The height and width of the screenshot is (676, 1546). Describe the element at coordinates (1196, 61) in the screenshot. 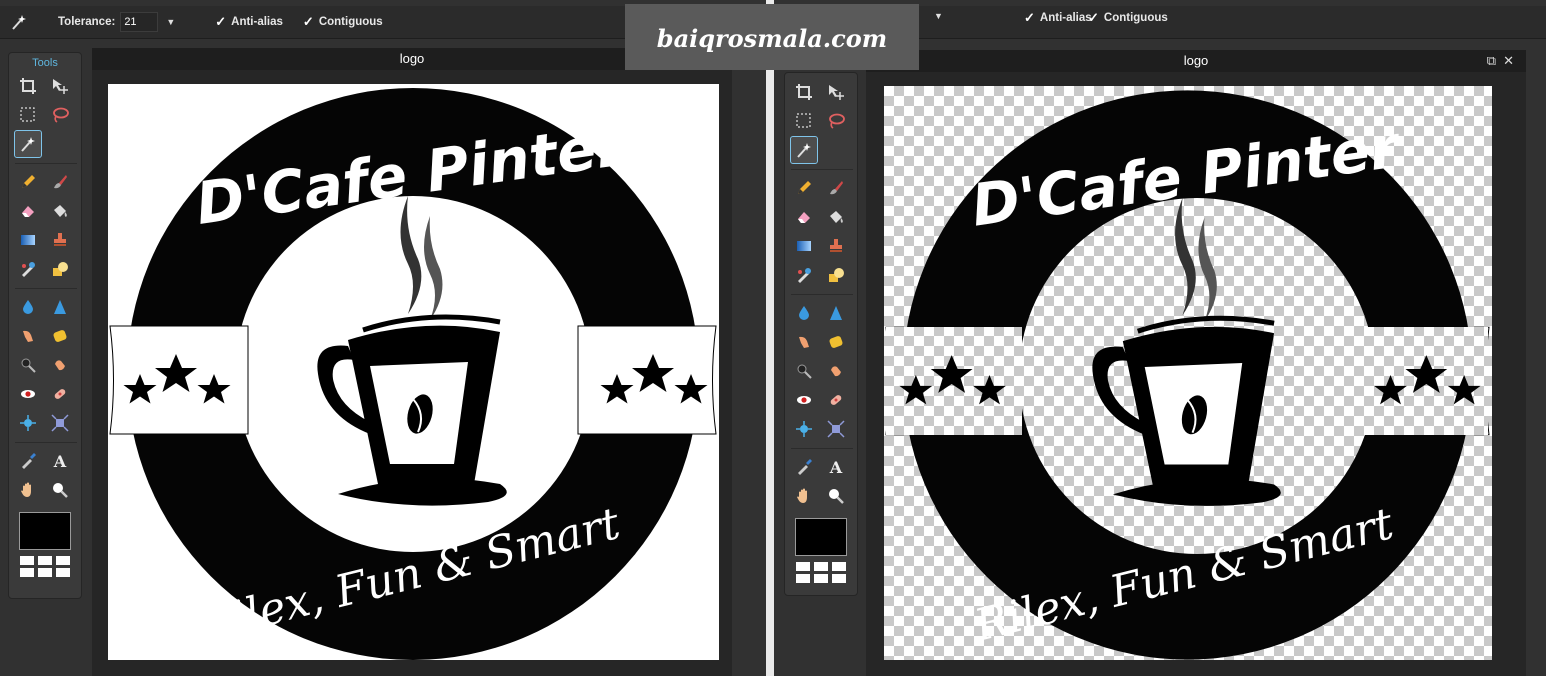

I see `document-title: logo` at that location.